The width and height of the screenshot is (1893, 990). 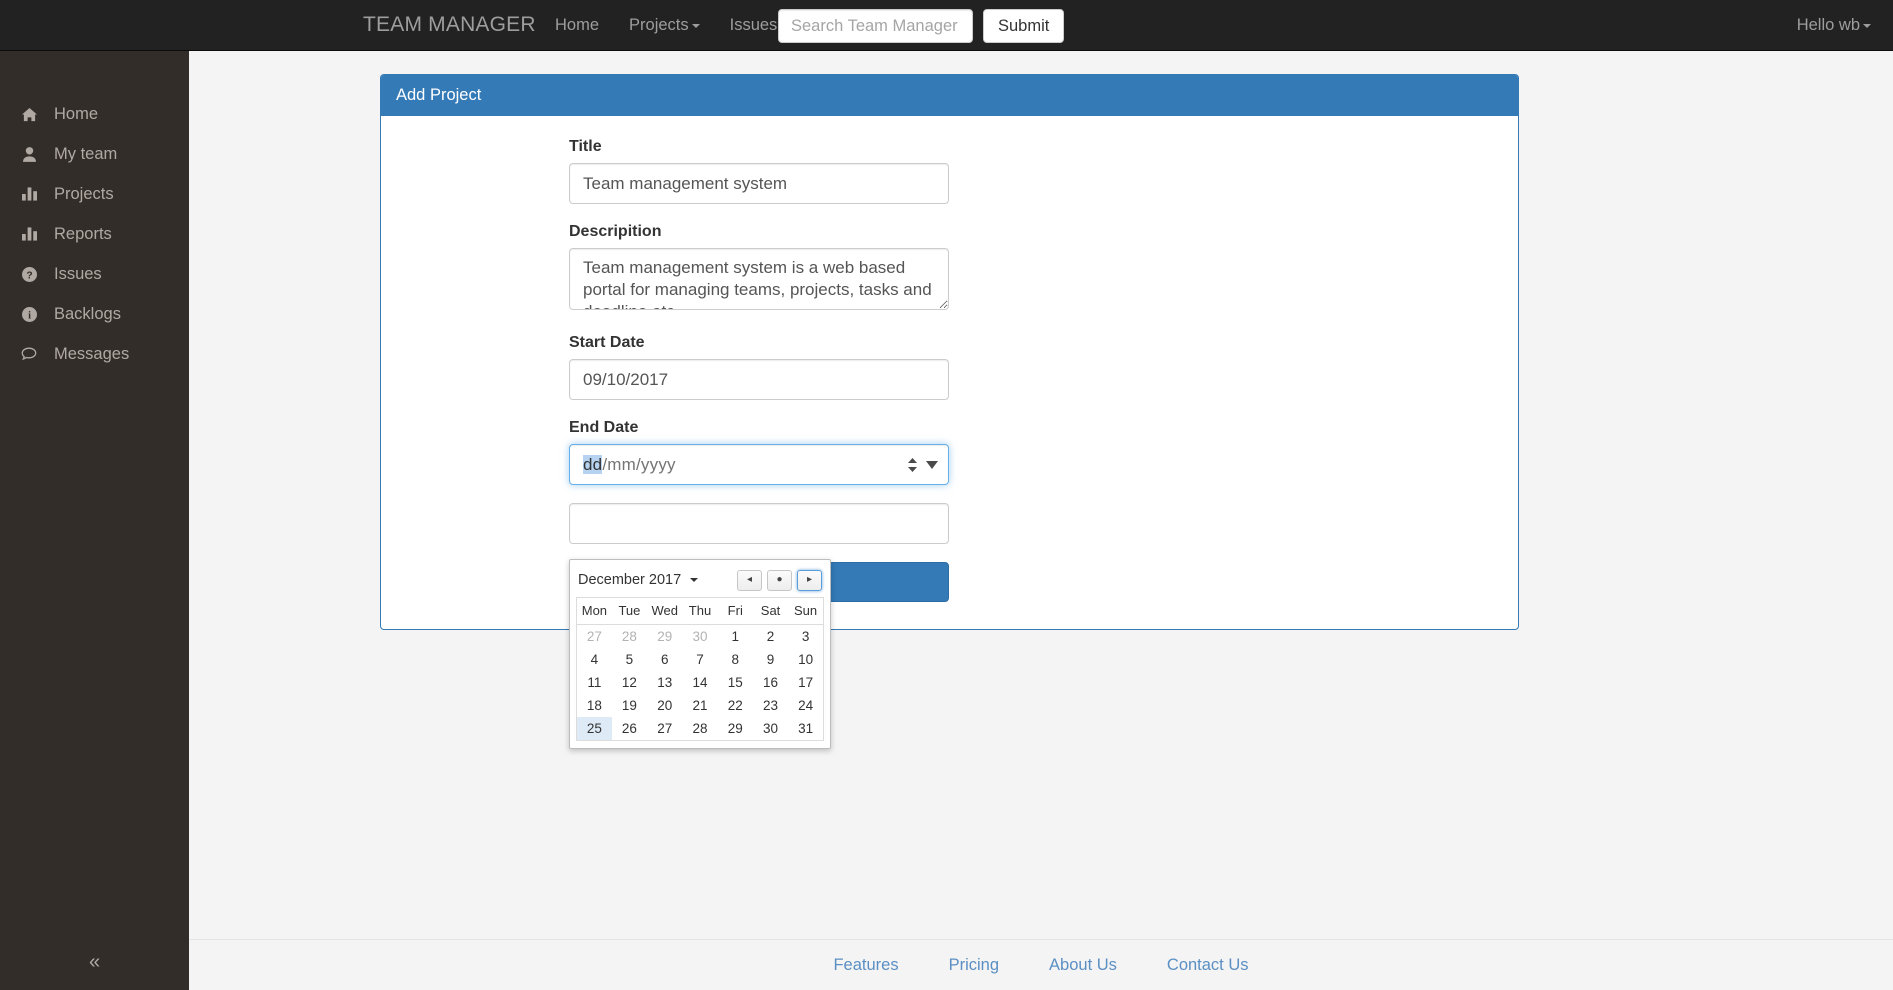 I want to click on extra-input, so click(x=759, y=523).